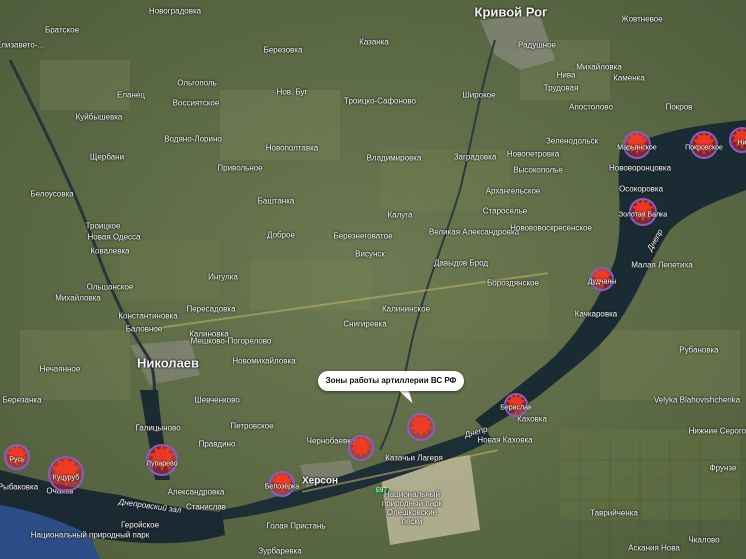 This screenshot has width=746, height=559. Describe the element at coordinates (62, 30) in the screenshot. I see `place-label: Братское` at that location.